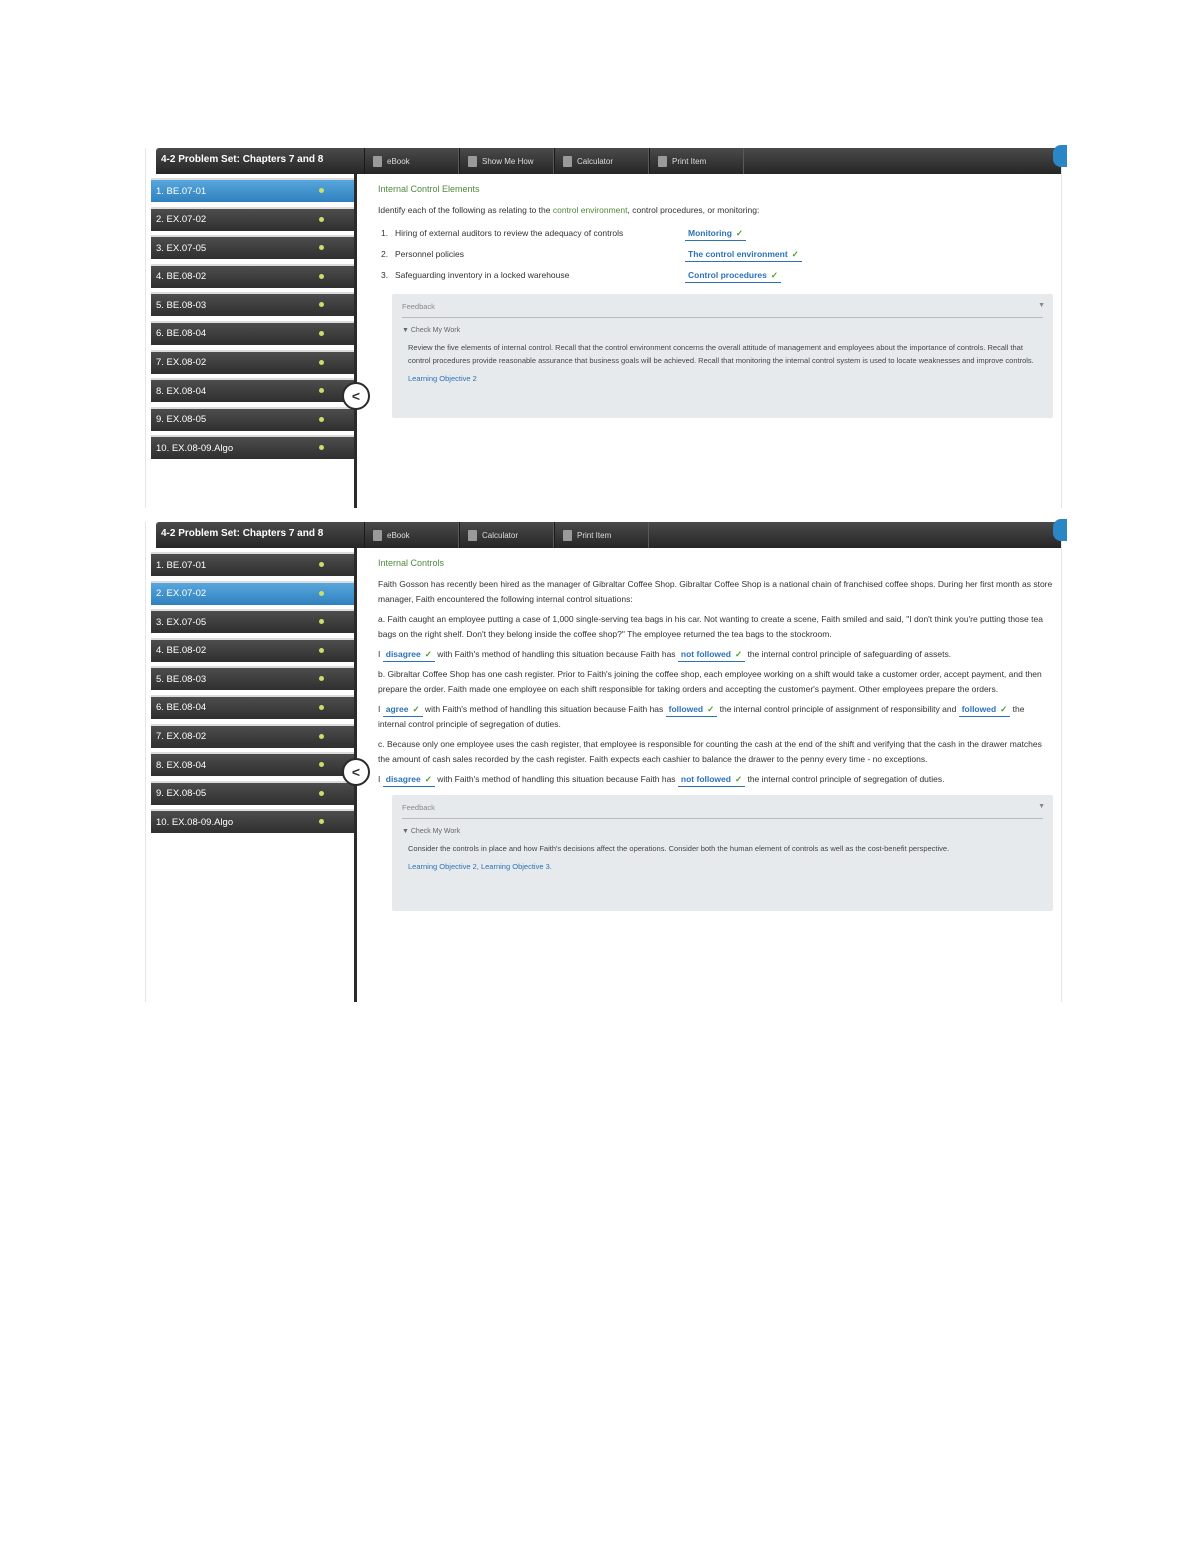 The height and width of the screenshot is (1553, 1200). What do you see at coordinates (506, 161) in the screenshot?
I see `show-me-how-button: Show Me How` at bounding box center [506, 161].